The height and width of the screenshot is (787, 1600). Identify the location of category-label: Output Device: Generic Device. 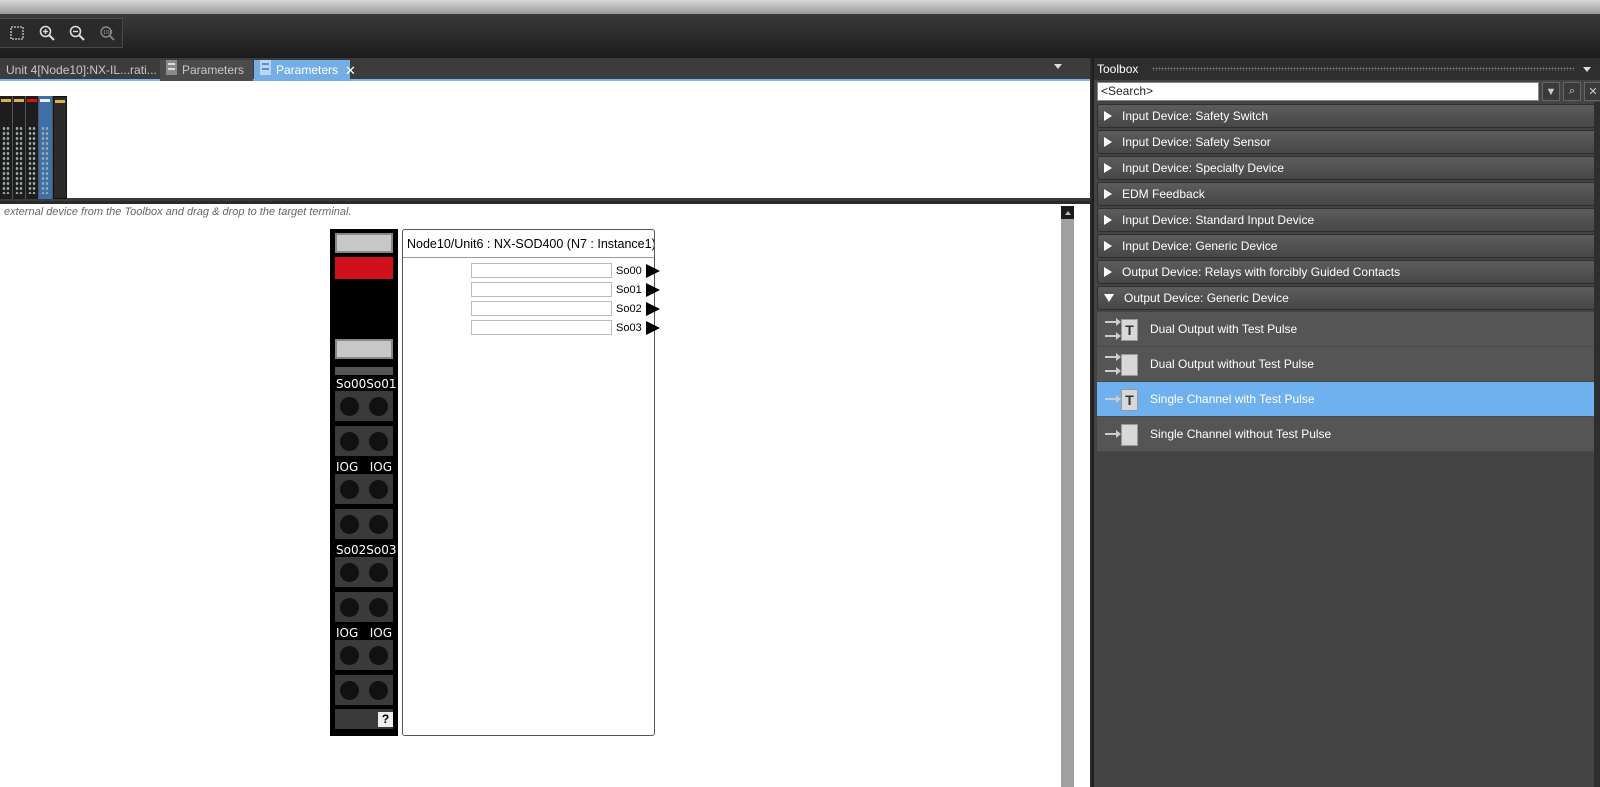
(1206, 298).